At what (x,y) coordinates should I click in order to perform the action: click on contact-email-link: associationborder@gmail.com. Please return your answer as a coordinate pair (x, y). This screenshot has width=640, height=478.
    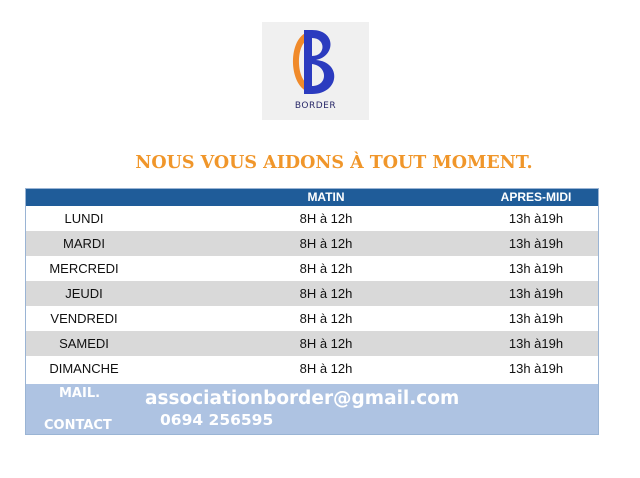
    Looking at the image, I should click on (302, 398).